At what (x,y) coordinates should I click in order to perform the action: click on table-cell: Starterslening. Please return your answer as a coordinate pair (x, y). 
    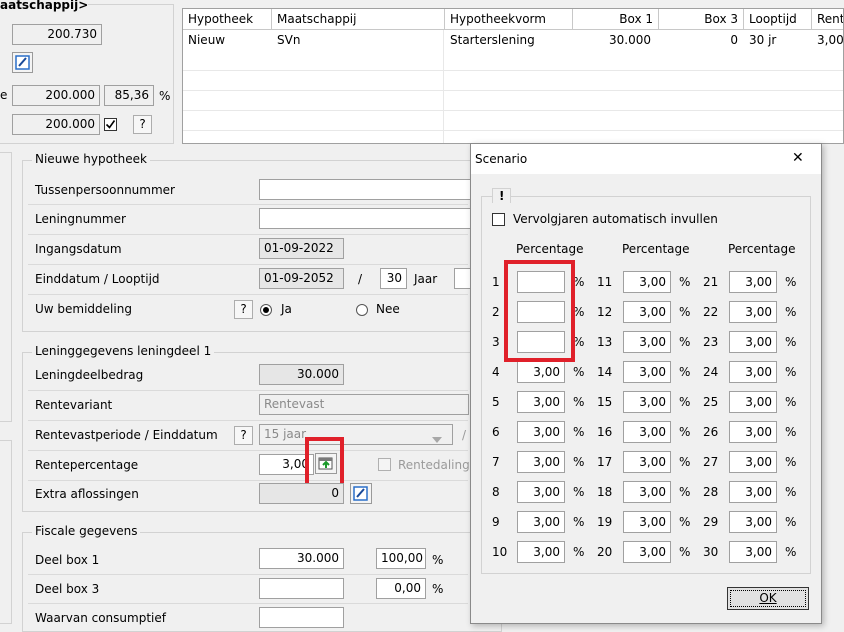
    Looking at the image, I should click on (492, 40).